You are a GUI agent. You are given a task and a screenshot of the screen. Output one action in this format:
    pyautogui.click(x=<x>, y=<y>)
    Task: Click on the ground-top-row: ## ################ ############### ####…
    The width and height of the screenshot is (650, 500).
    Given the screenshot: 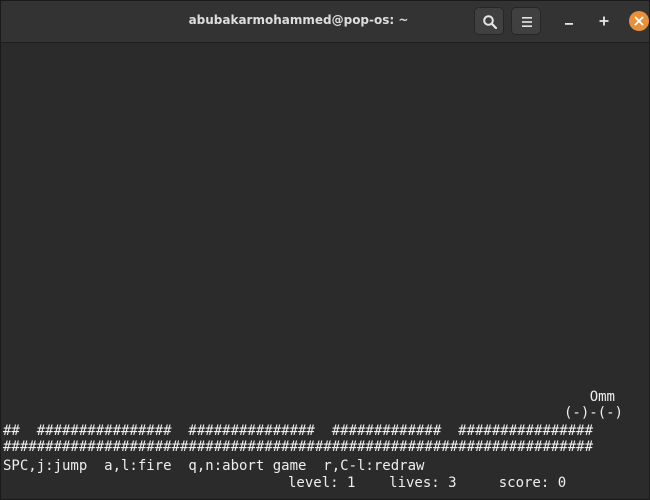 What is the action you would take?
    pyautogui.click(x=298, y=431)
    